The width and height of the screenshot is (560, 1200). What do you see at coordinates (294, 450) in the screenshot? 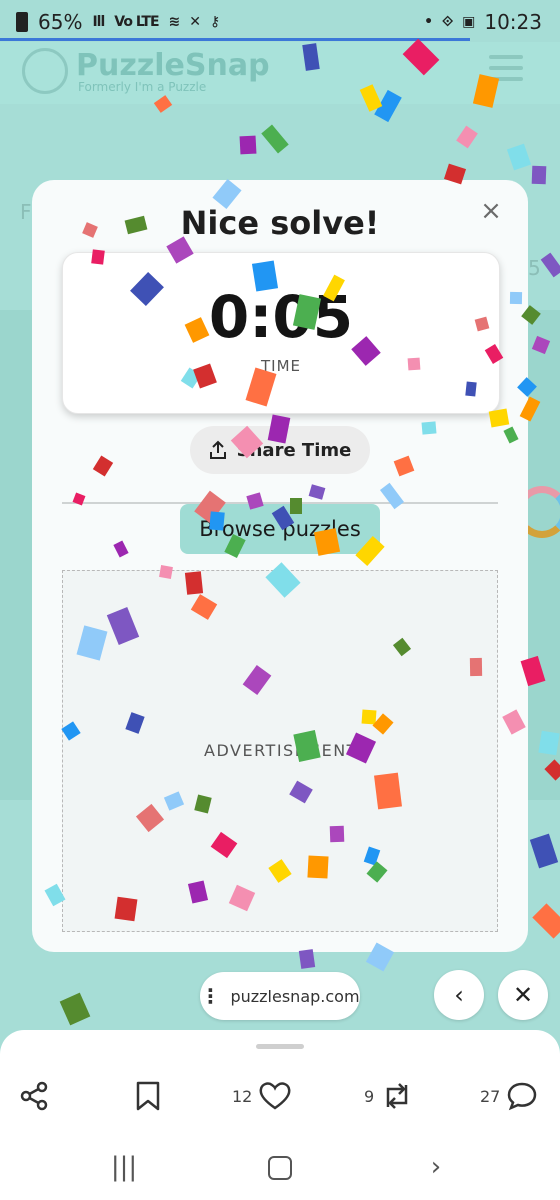
I see `share-time-label: Share Time` at bounding box center [294, 450].